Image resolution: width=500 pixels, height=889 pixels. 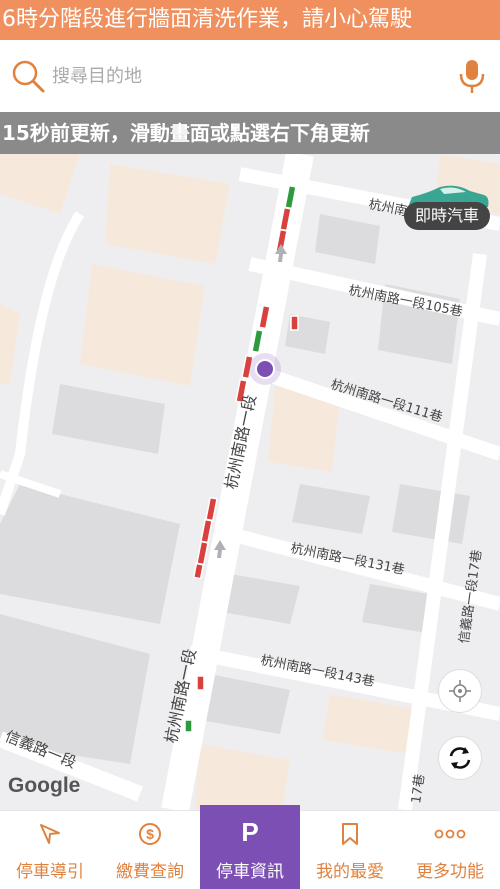 I want to click on bookmark-icon, so click(x=350, y=834).